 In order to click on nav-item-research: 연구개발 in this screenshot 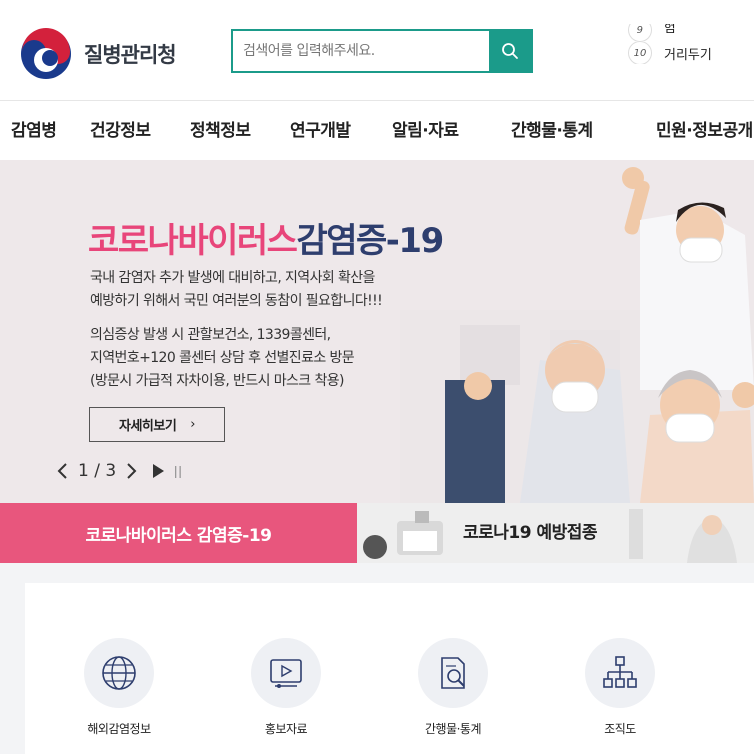, I will do `click(320, 131)`.